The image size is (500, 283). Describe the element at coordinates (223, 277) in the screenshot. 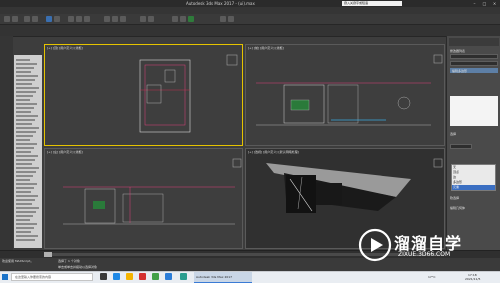

I see `taskbar-active-app: Autodesk 3ds Max 2017` at that location.